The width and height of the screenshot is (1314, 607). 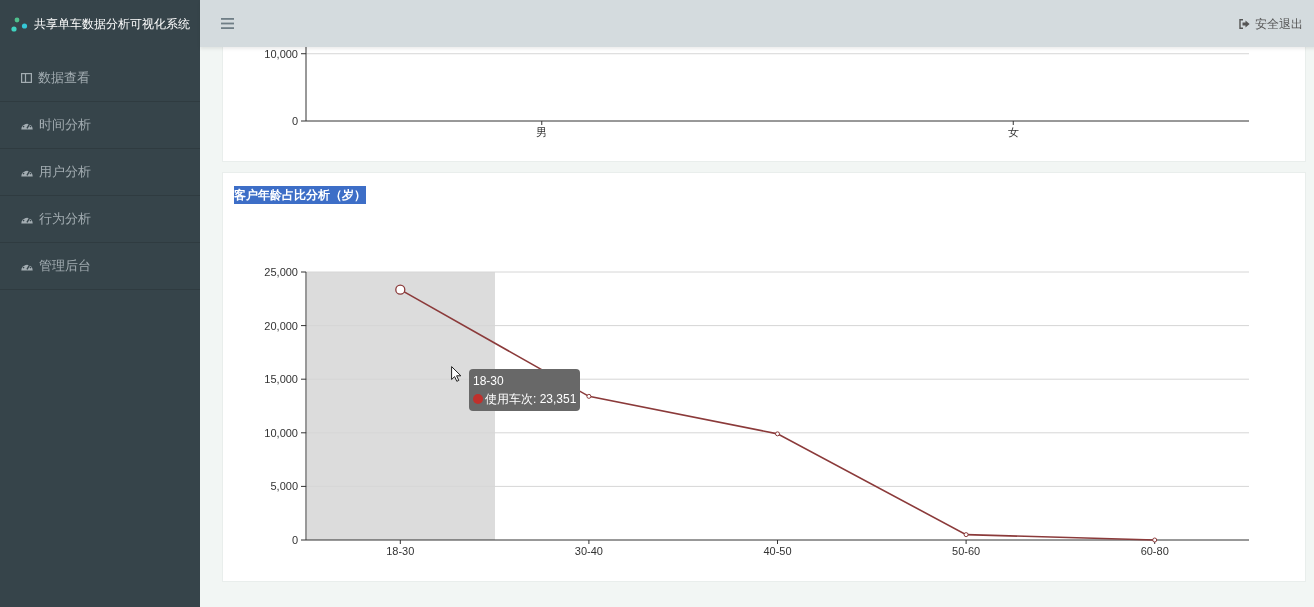 What do you see at coordinates (1013, 132) in the screenshot?
I see `axis-label: 女` at bounding box center [1013, 132].